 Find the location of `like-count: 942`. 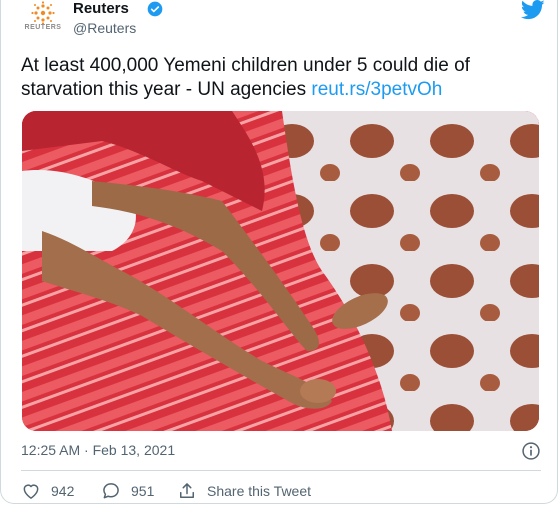

like-count: 942 is located at coordinates (63, 491).